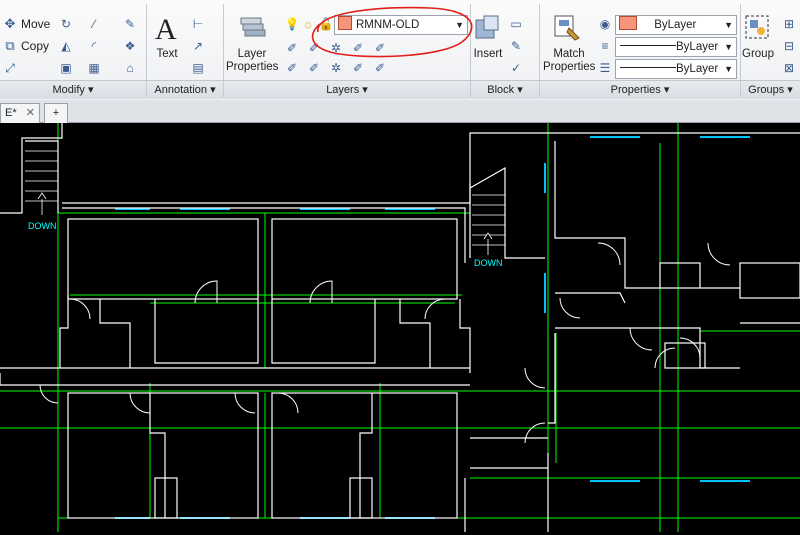 The height and width of the screenshot is (535, 800). What do you see at coordinates (501, 90) in the screenshot?
I see `block-panel-label: Block` at bounding box center [501, 90].